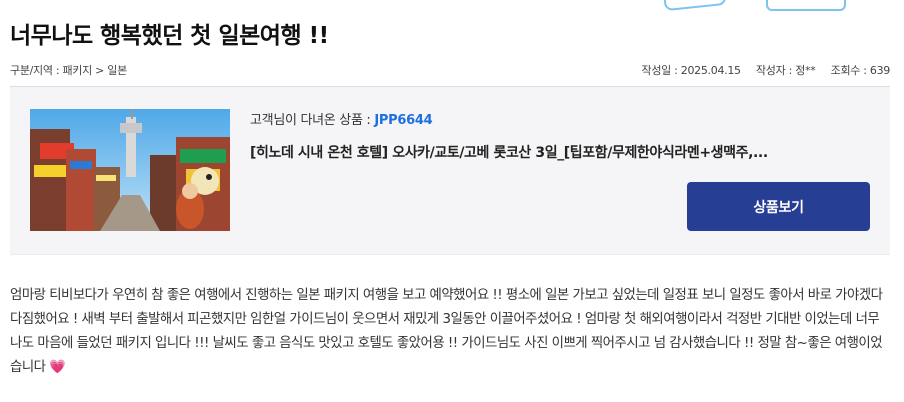 The image size is (904, 402). I want to click on page-title: 너무나도 행복했던 첫 일본여행 !!, so click(169, 36).